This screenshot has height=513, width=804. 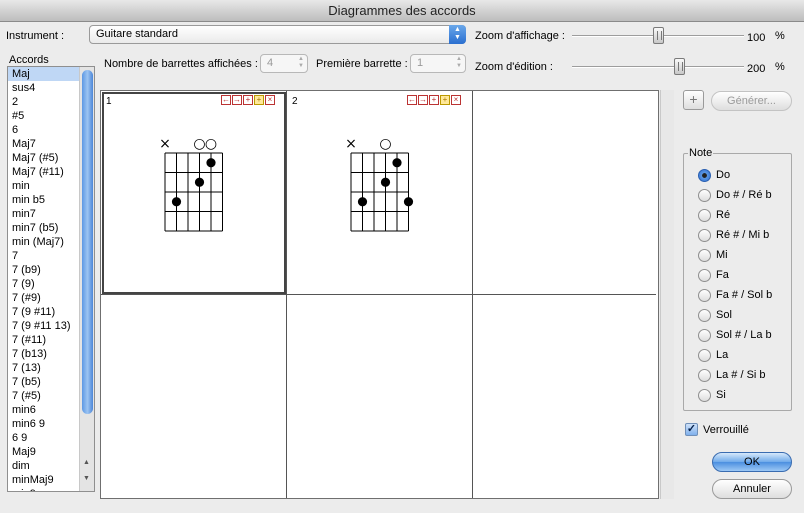 What do you see at coordinates (191, 184) in the screenshot?
I see `chord-diagram: × ○ ○` at bounding box center [191, 184].